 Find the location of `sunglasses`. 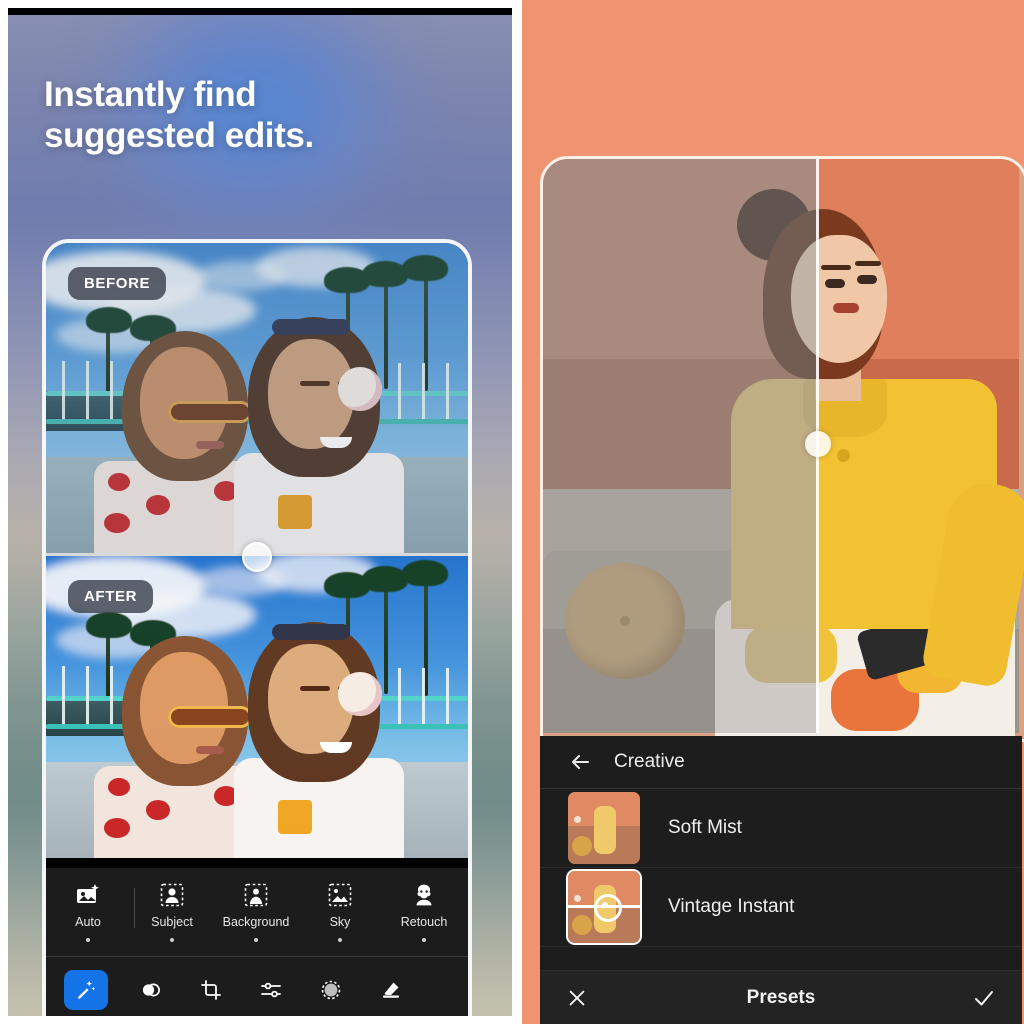

sunglasses is located at coordinates (210, 412).